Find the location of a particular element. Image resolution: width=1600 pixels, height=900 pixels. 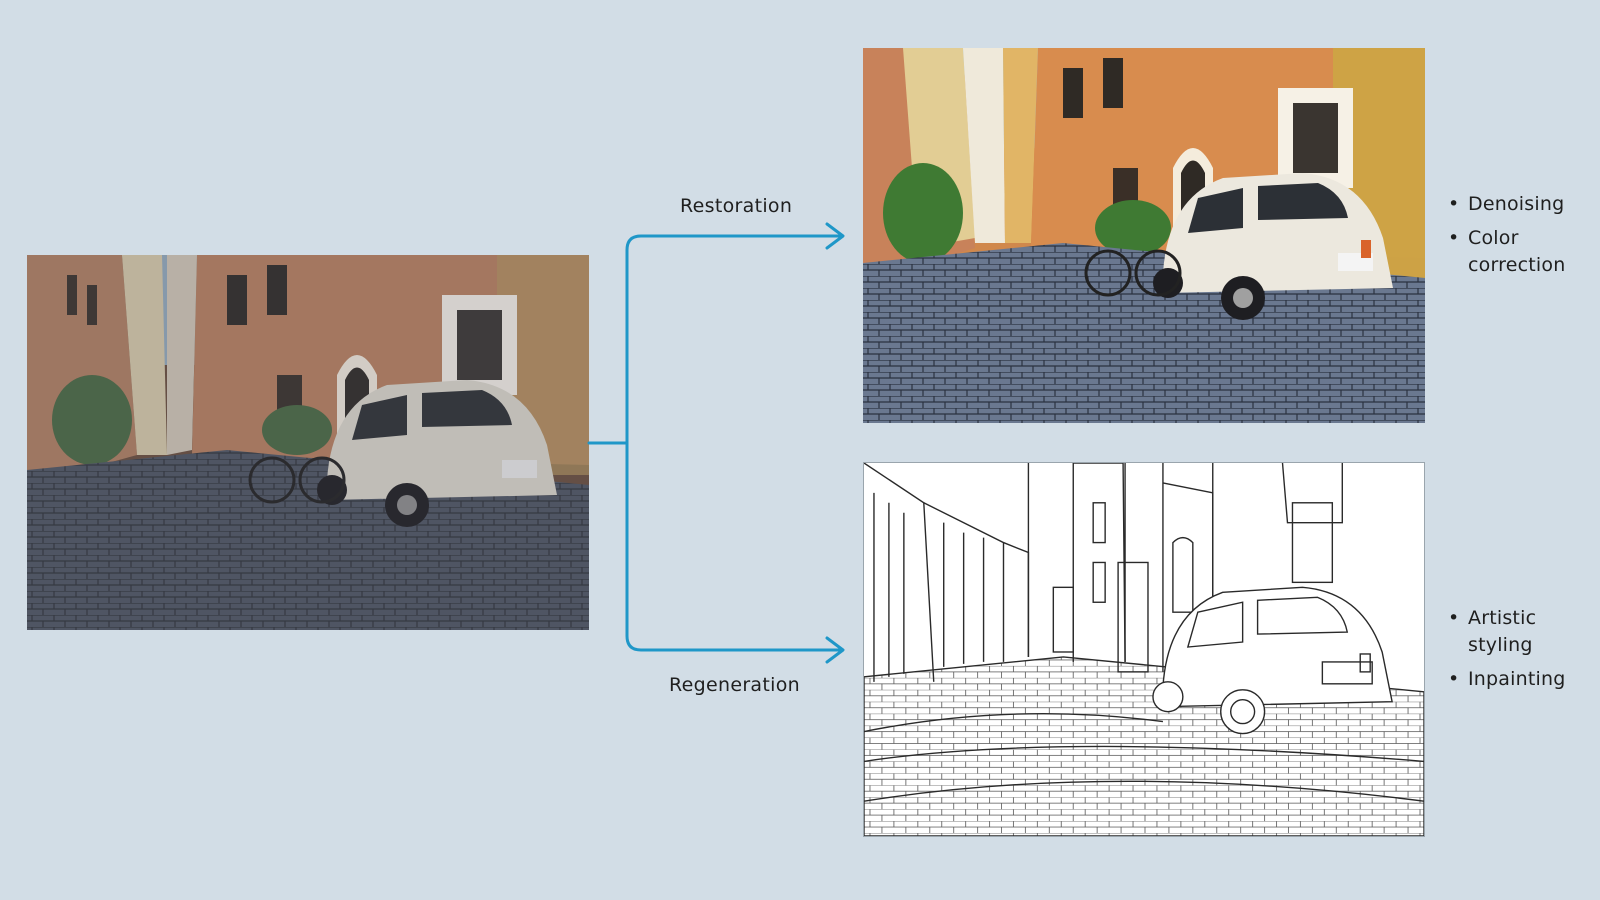

bullet-inpainting: Inpainting is located at coordinates (1521, 679).